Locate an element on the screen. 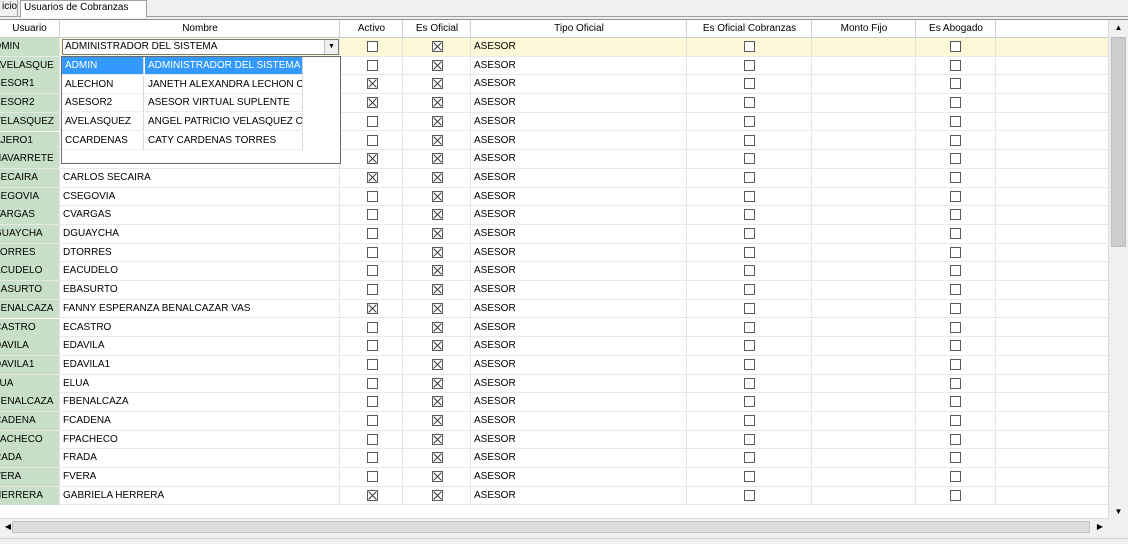 The image size is (1128, 544). cell-usuario: GUAYCHA is located at coordinates (30, 234).